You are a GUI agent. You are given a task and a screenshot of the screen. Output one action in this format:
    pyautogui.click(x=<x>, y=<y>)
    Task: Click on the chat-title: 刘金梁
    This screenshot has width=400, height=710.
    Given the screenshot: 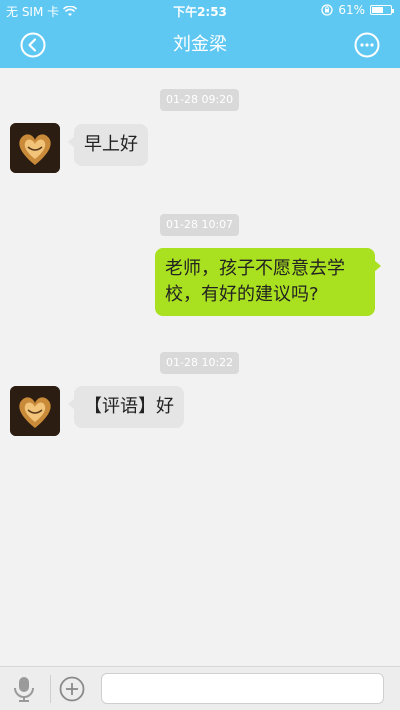 What is the action you would take?
    pyautogui.click(x=200, y=44)
    